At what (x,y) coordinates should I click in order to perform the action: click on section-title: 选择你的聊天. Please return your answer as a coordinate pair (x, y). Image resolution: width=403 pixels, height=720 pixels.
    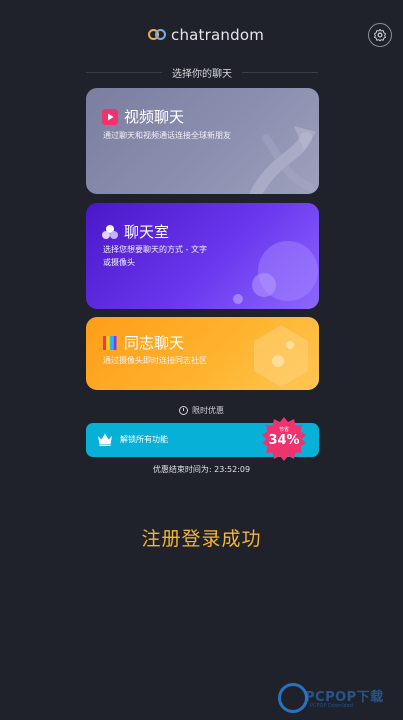
    Looking at the image, I should click on (202, 74).